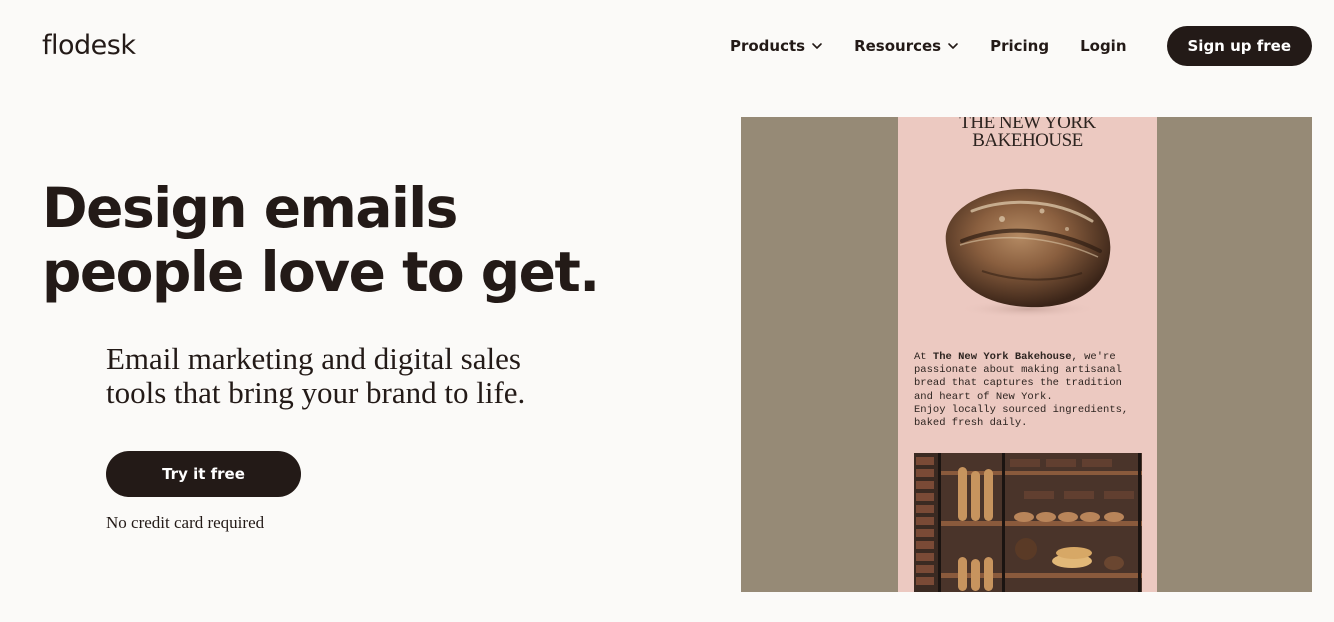 The height and width of the screenshot is (622, 1334). I want to click on nav-login: Login, so click(1103, 46).